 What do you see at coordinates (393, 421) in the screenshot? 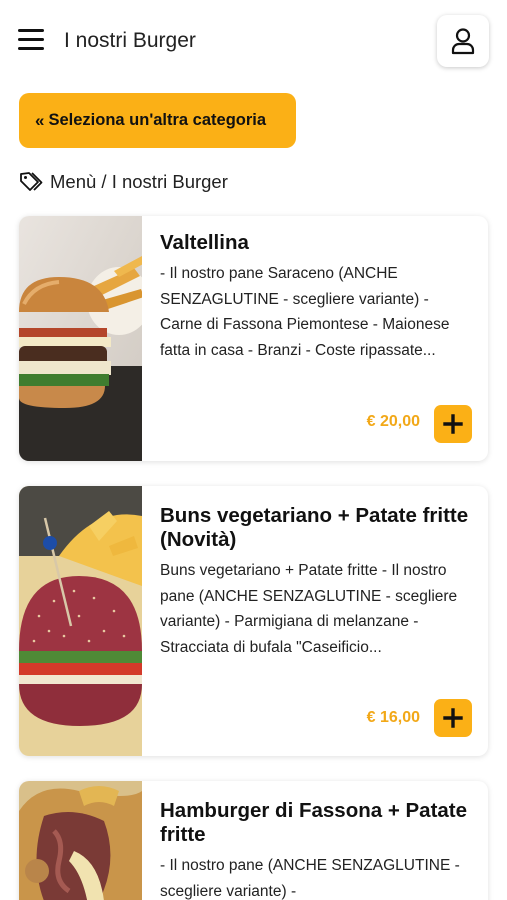
I see `product-price: € 20,00` at bounding box center [393, 421].